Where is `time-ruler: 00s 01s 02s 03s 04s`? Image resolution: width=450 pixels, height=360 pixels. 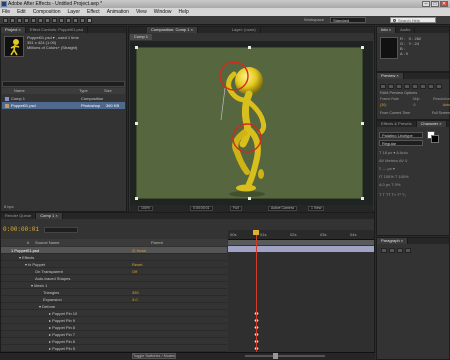 time-ruler: 00s 01s 02s 03s 04s is located at coordinates (301, 235).